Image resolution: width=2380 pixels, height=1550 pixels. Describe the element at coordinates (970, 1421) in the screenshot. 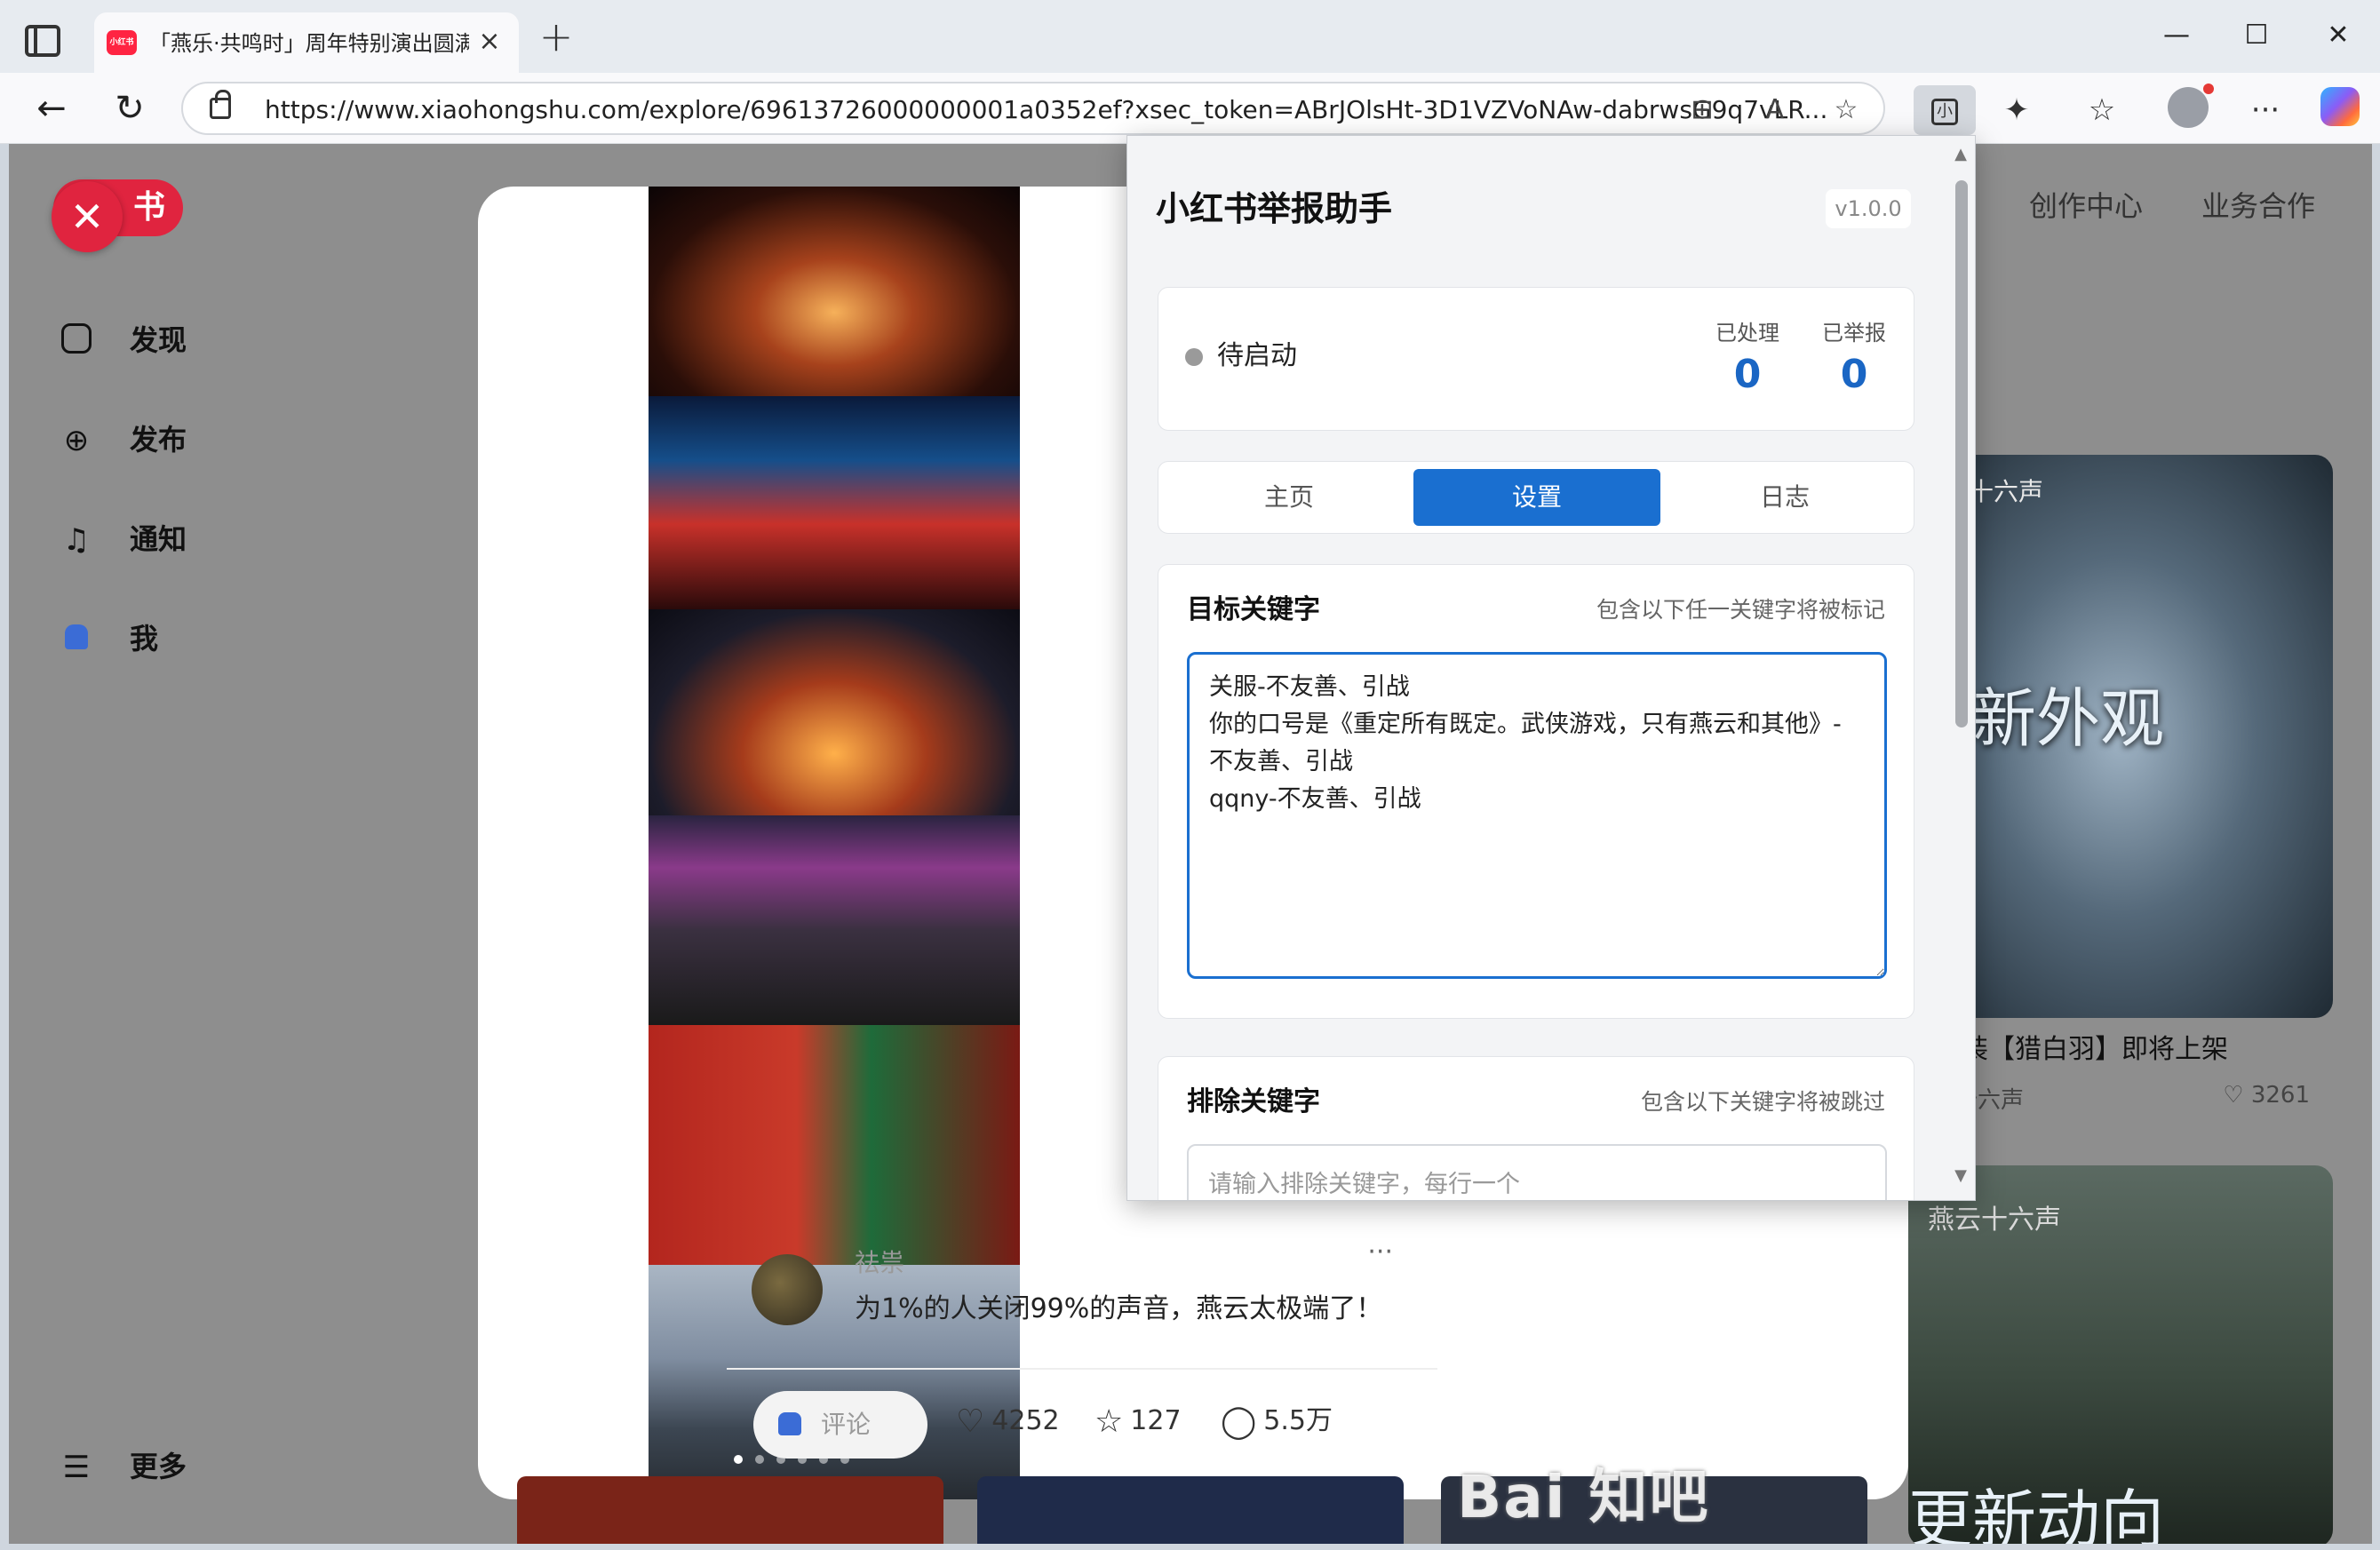

I see `heart-icon: ♡` at that location.